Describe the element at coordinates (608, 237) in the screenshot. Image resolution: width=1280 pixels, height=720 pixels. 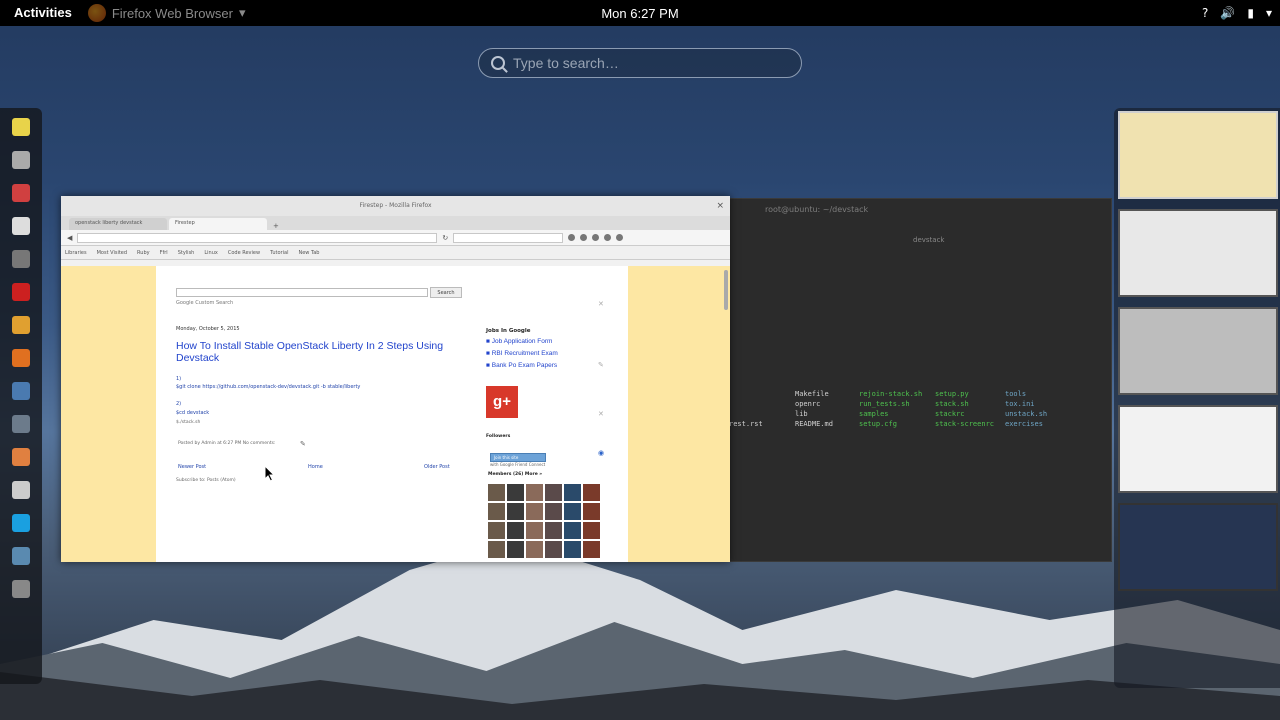
I see `home-icon` at that location.